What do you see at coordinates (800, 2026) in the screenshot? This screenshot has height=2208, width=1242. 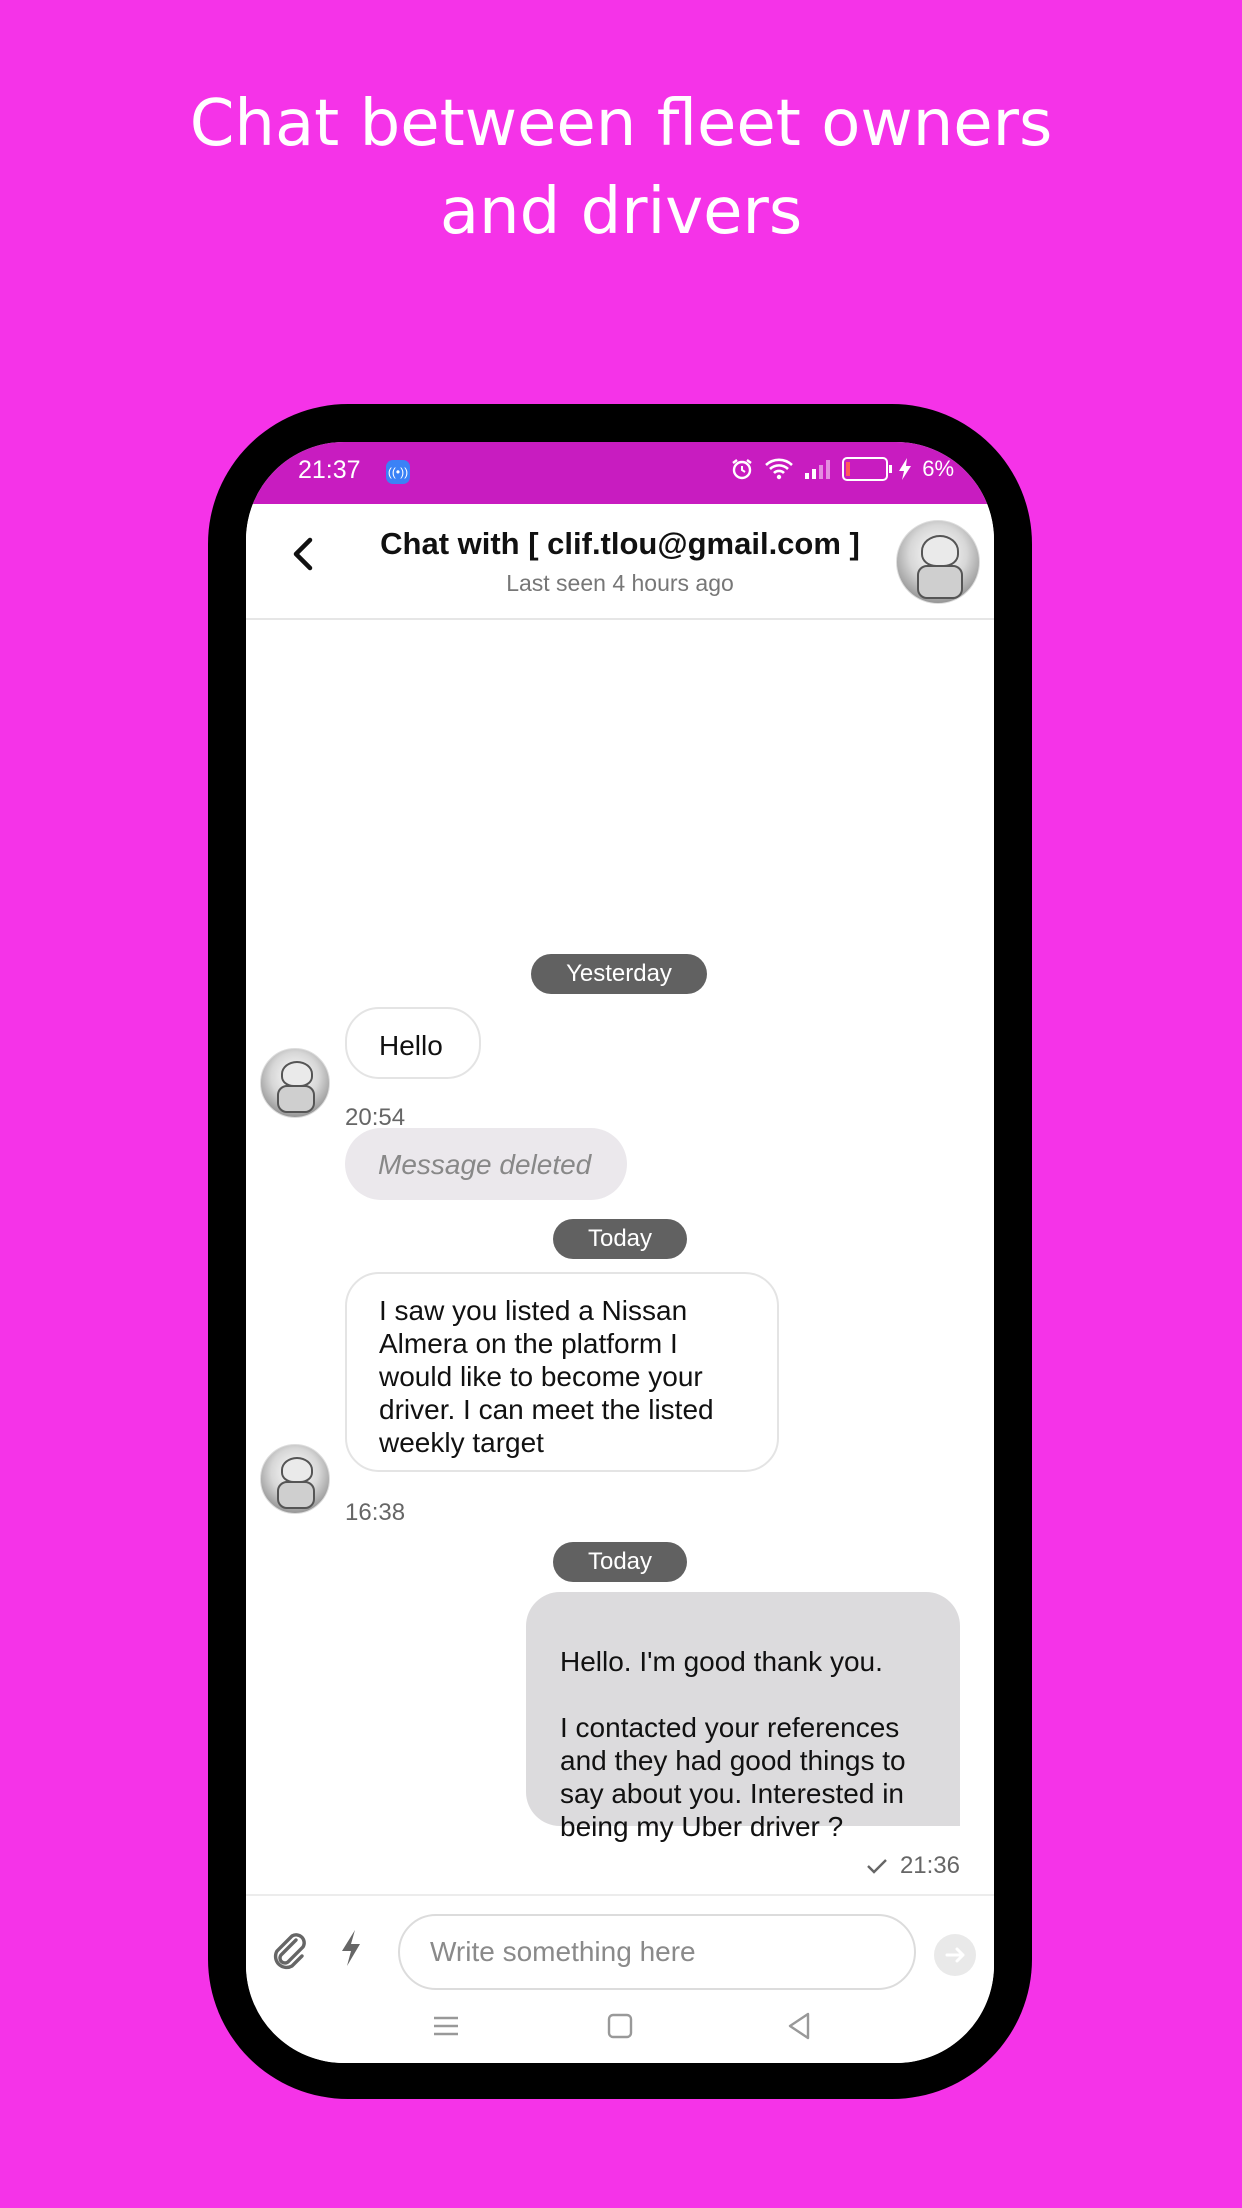 I see `back-nav-icon` at bounding box center [800, 2026].